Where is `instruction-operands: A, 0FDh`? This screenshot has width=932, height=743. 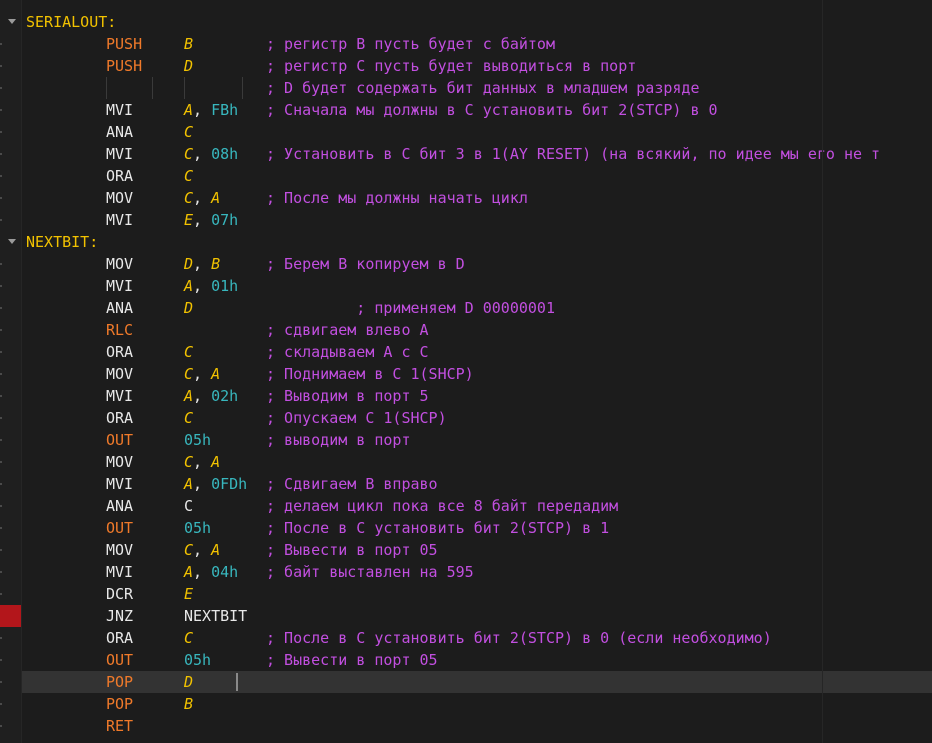
instruction-operands: A, 0FDh is located at coordinates (215, 484).